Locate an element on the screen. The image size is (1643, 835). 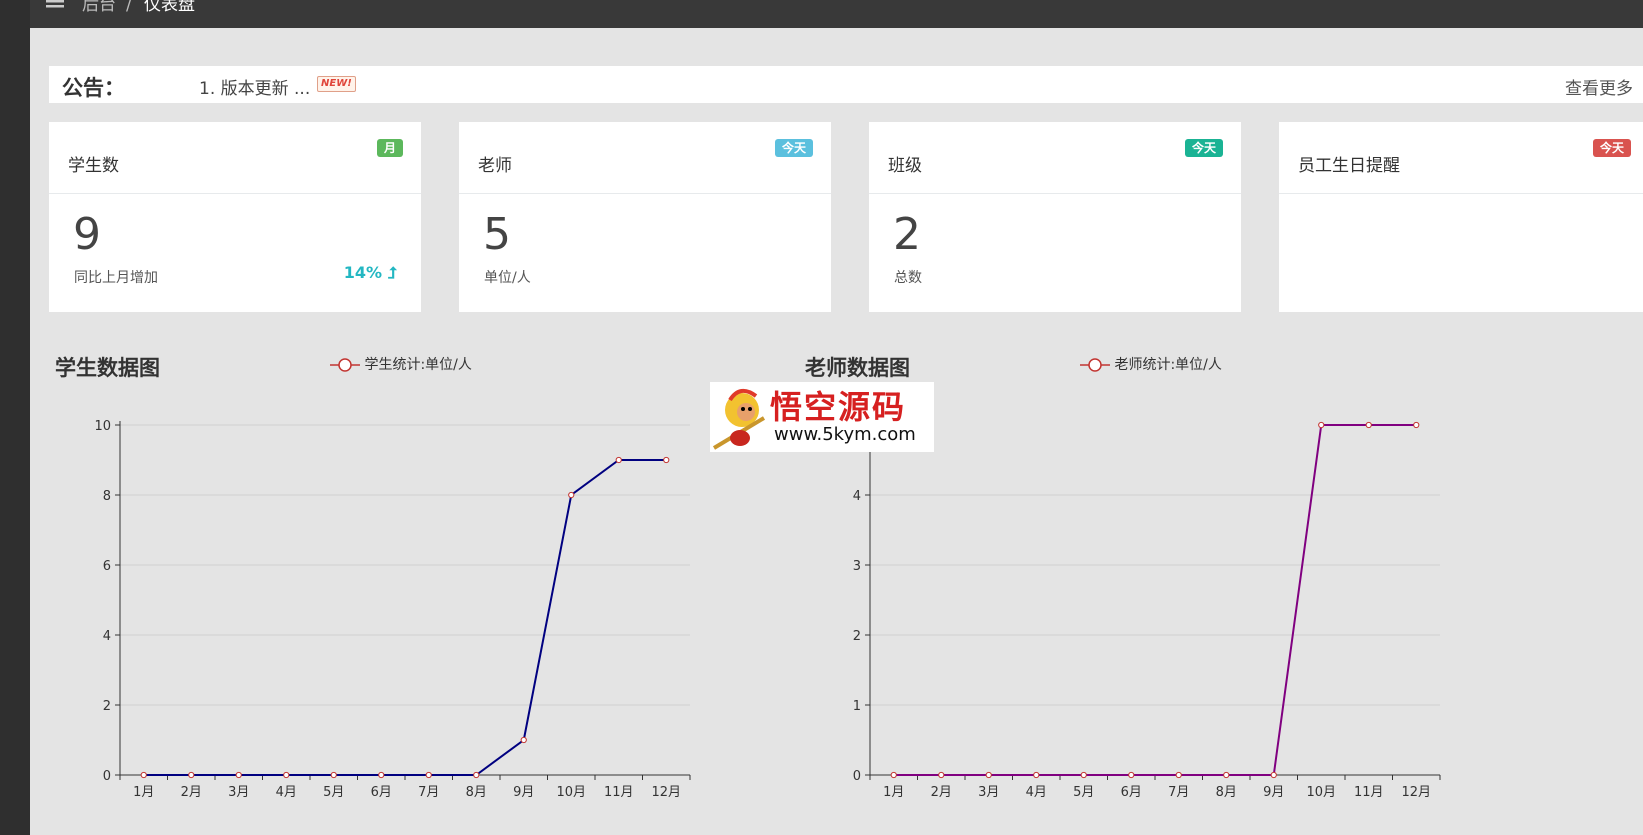
x-tick-label: 12月 is located at coordinates (1416, 792).